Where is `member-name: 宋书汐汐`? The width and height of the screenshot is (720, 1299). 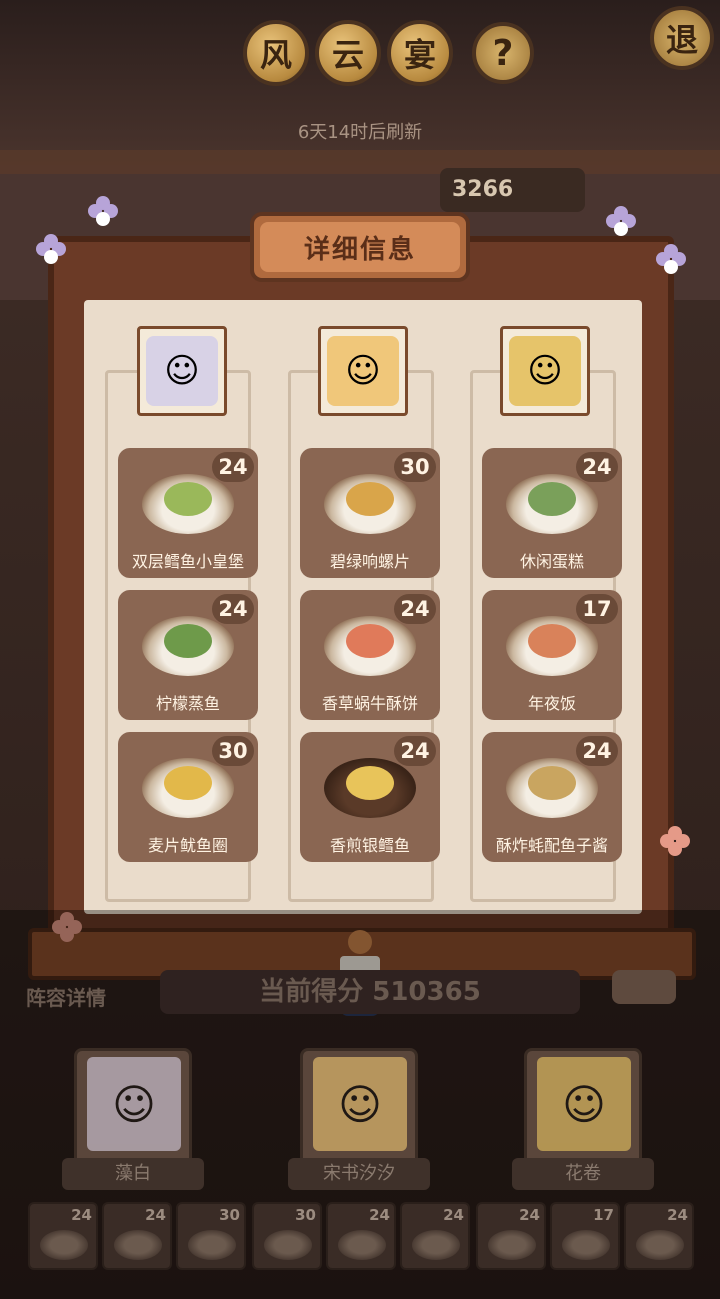 member-name: 宋书汐汐 is located at coordinates (359, 1174).